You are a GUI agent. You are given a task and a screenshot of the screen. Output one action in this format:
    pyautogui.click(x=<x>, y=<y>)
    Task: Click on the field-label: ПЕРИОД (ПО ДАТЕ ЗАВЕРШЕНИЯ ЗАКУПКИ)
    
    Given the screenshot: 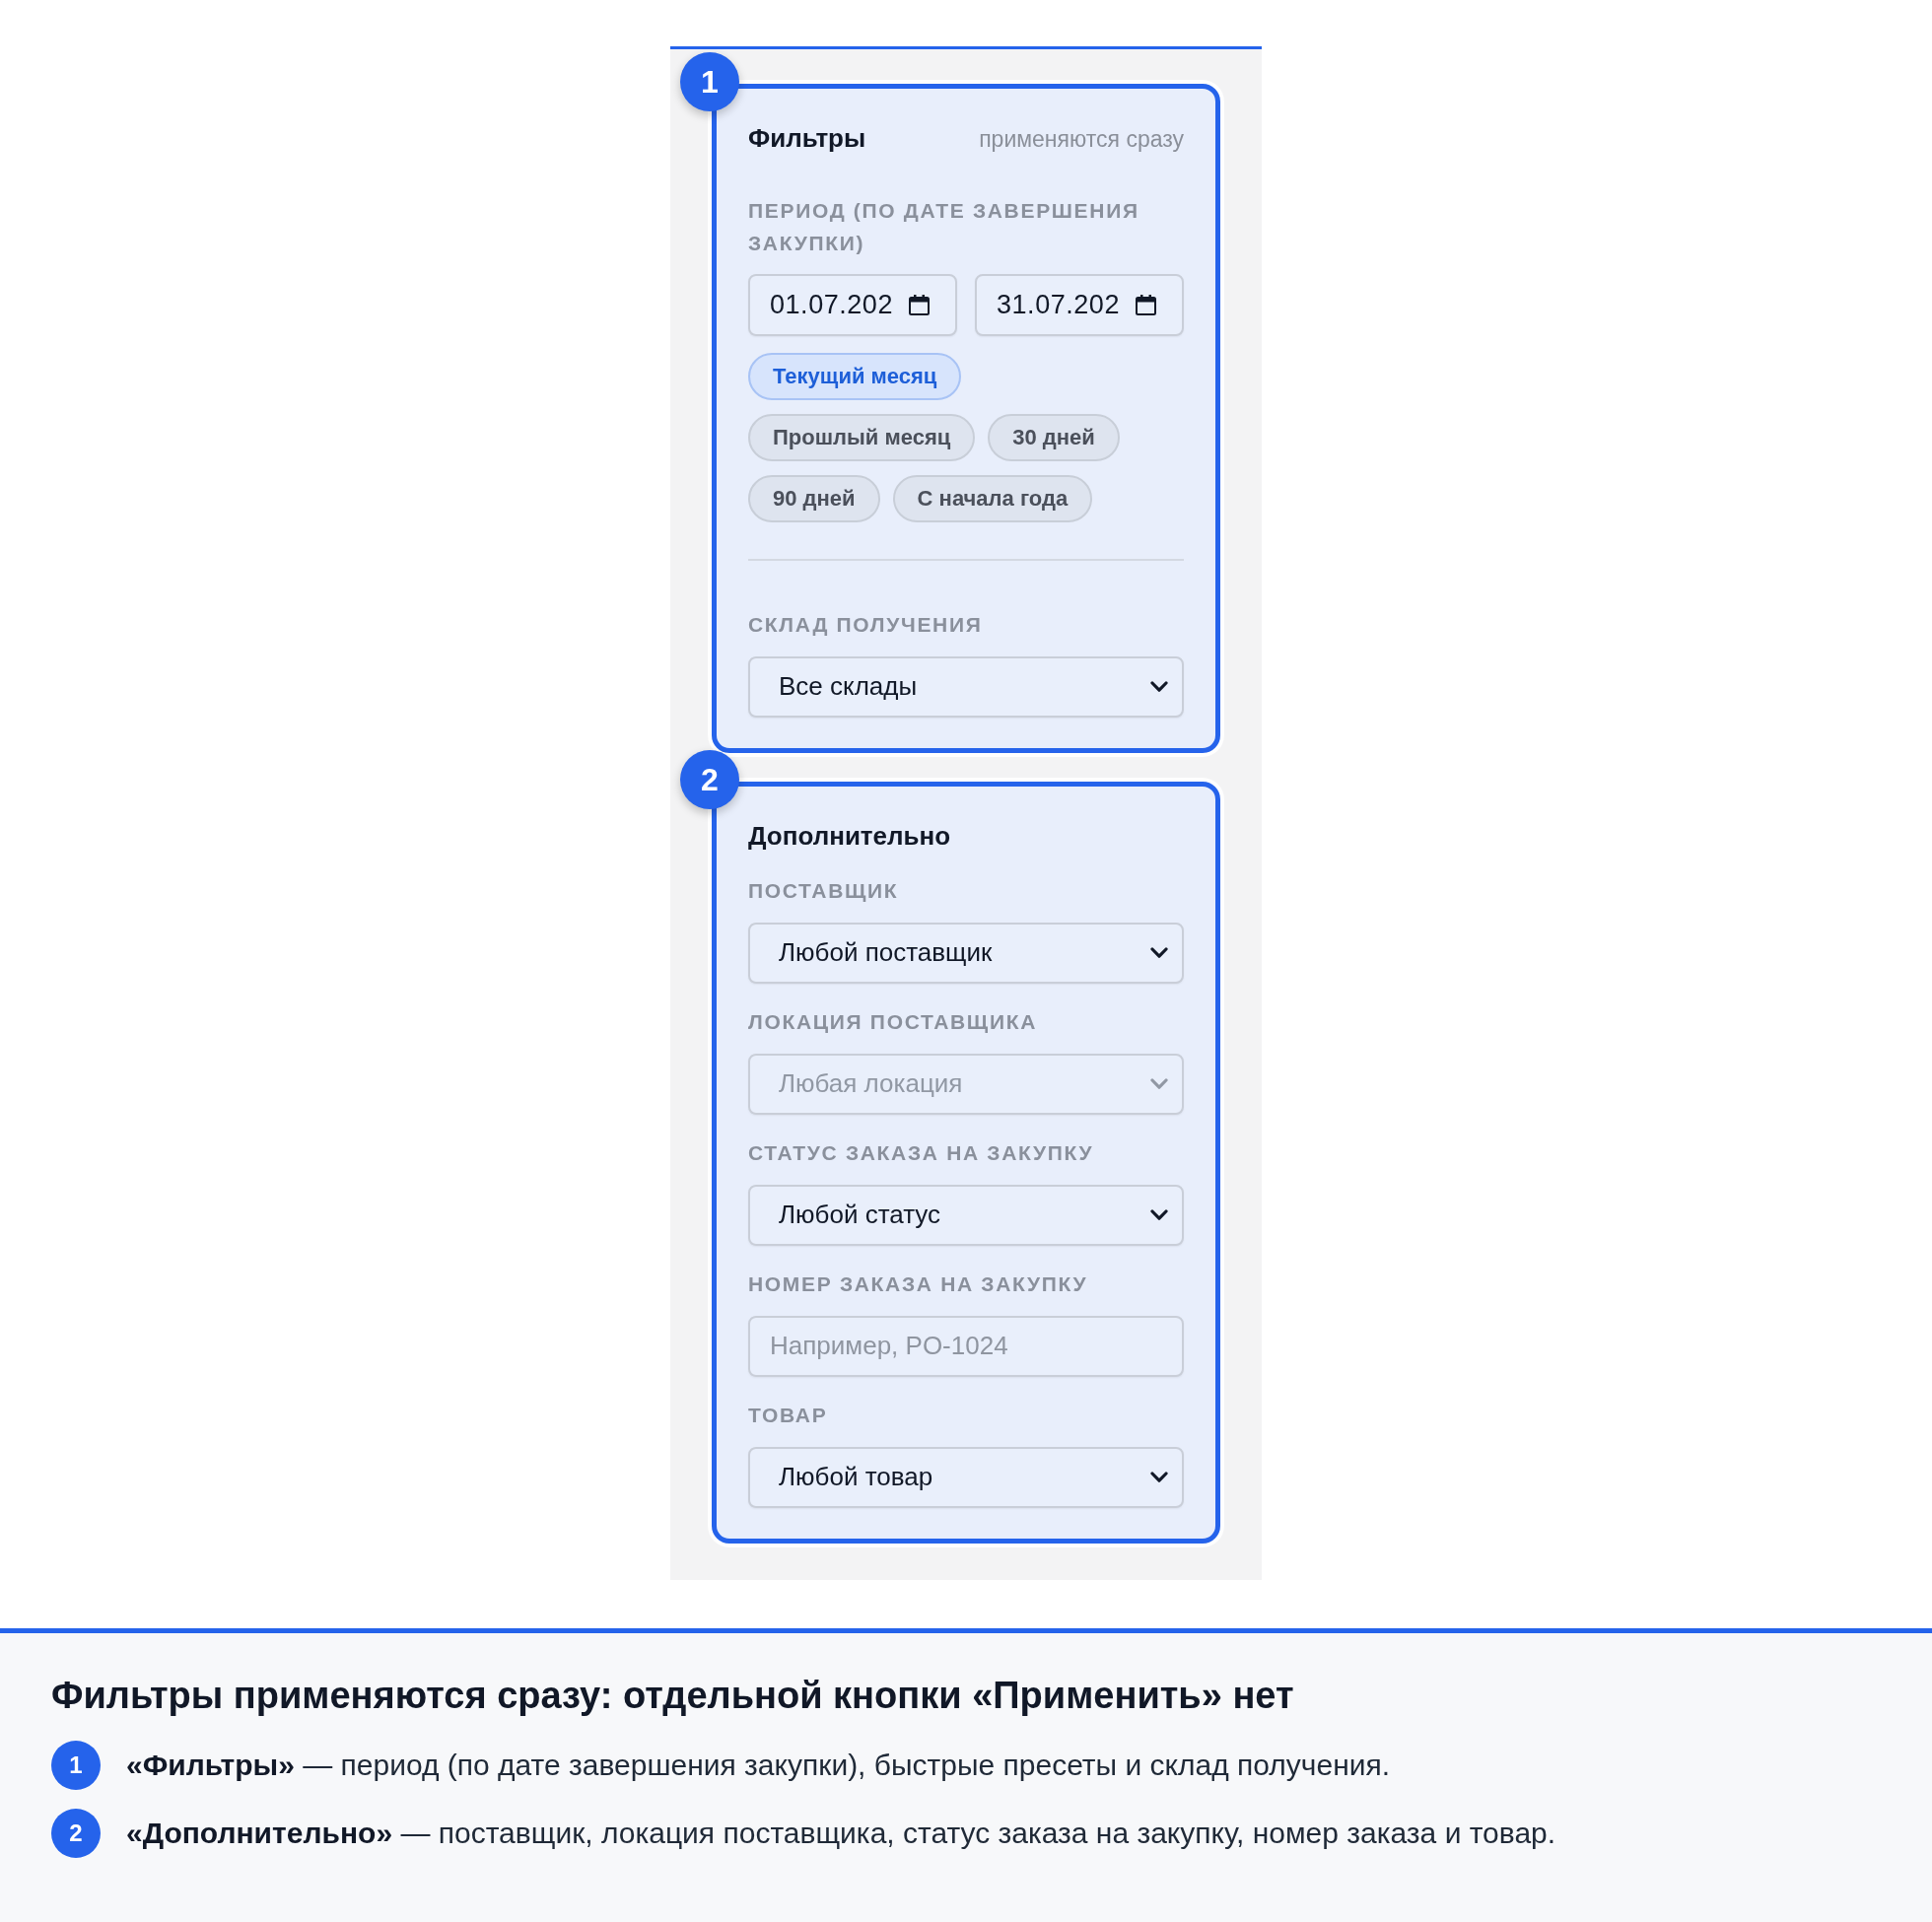 What is the action you would take?
    pyautogui.click(x=944, y=226)
    